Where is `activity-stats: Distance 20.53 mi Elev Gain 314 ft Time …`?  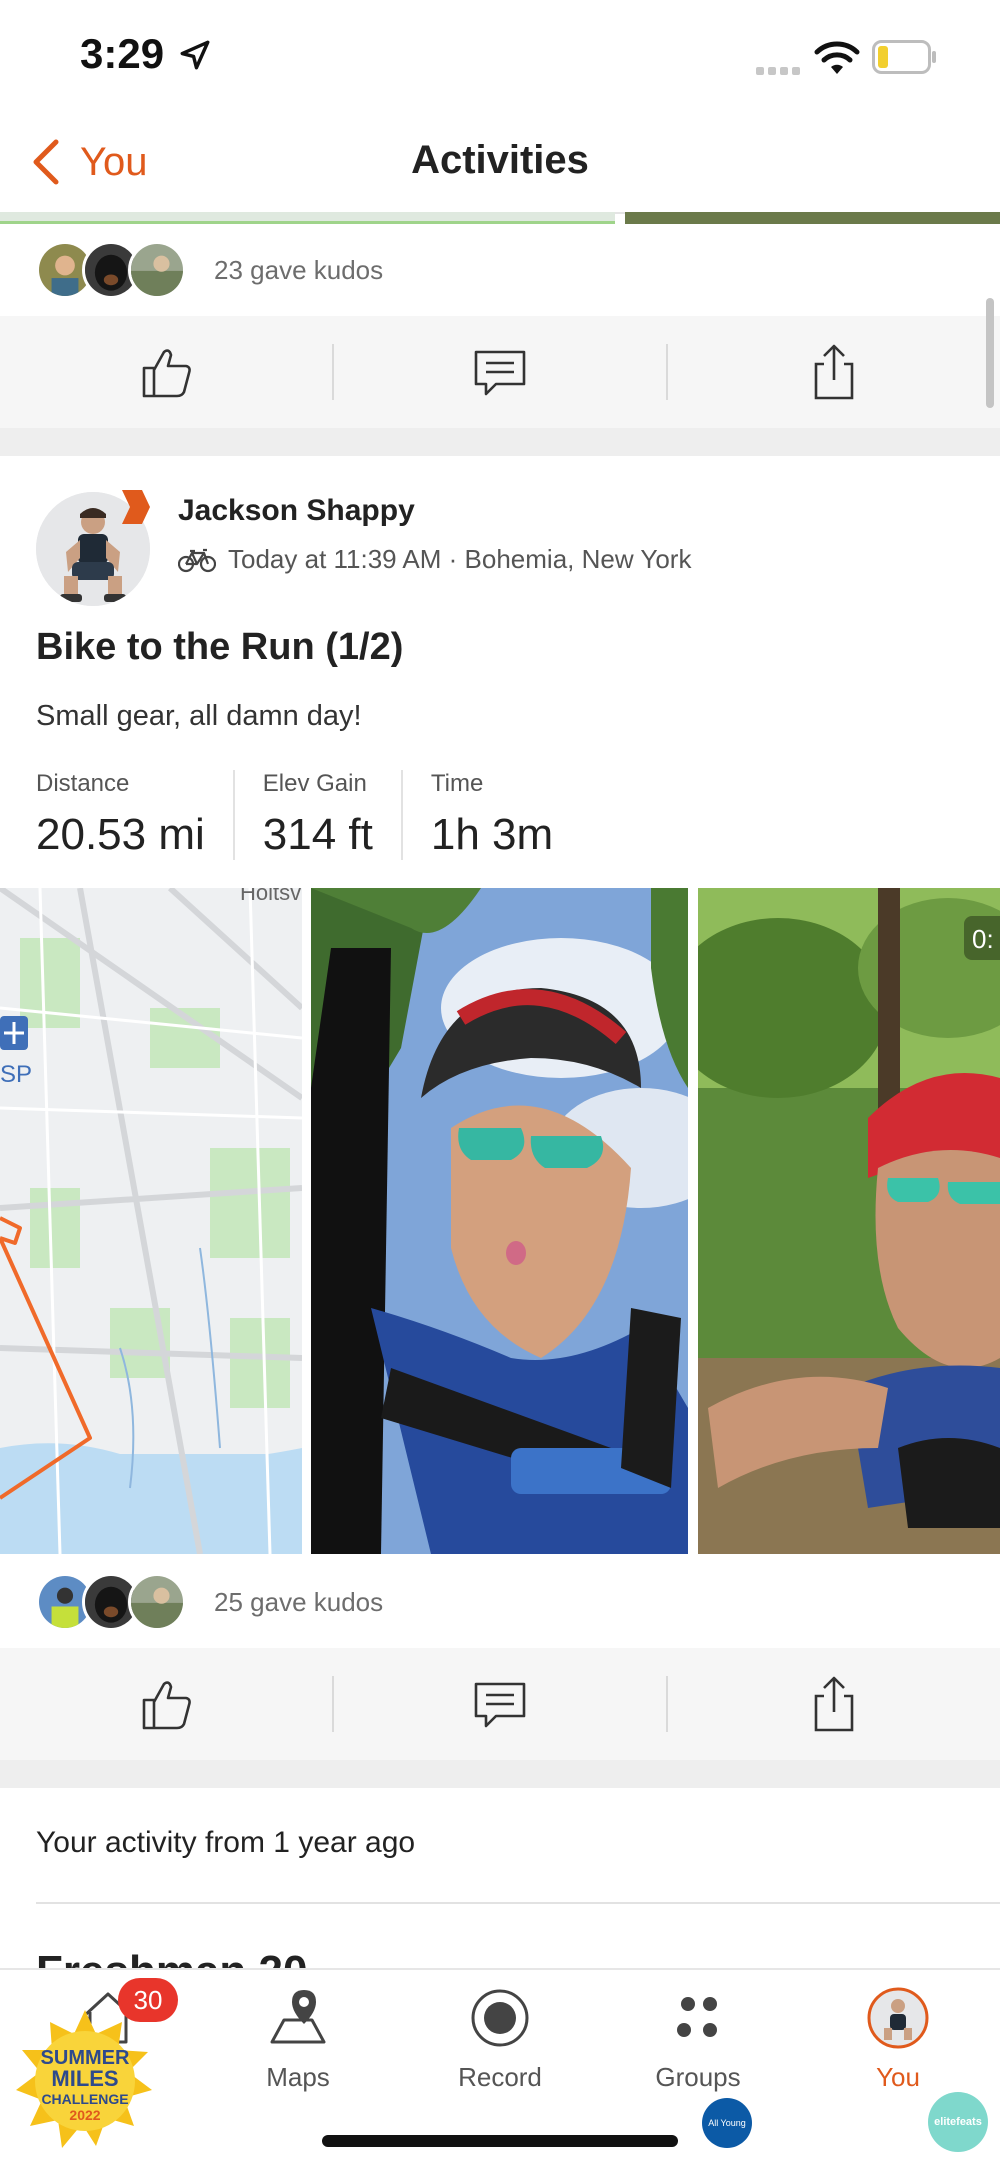
activity-stats: Distance 20.53 mi Elev Gain 314 ft Time … is located at coordinates (322, 815).